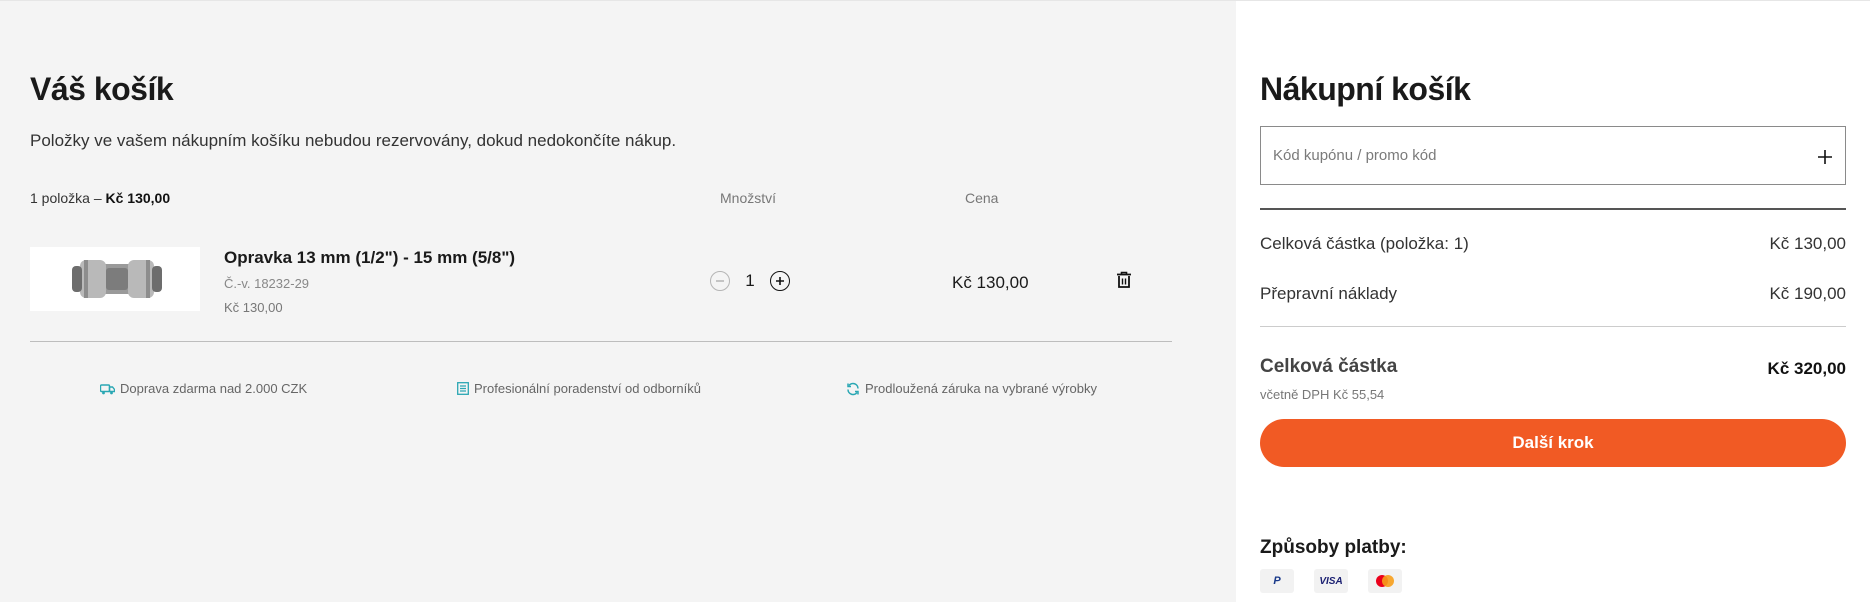 The width and height of the screenshot is (1870, 602). What do you see at coordinates (853, 388) in the screenshot?
I see `refresh-icon` at bounding box center [853, 388].